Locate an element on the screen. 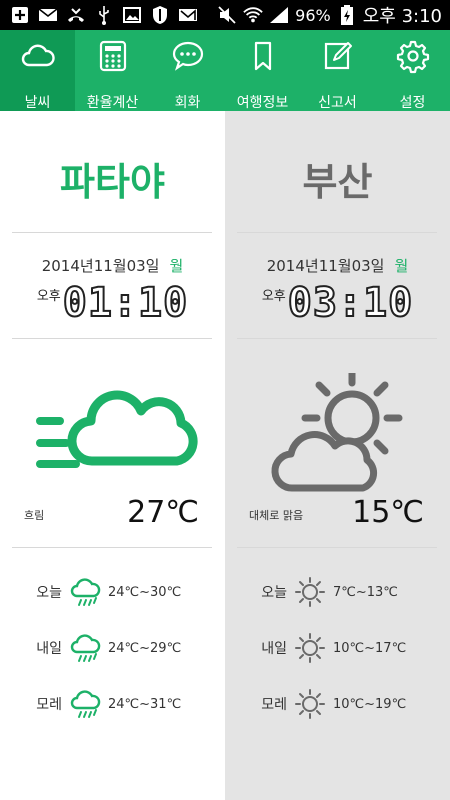  tab-travel-info: 여행정보 is located at coordinates (262, 70).